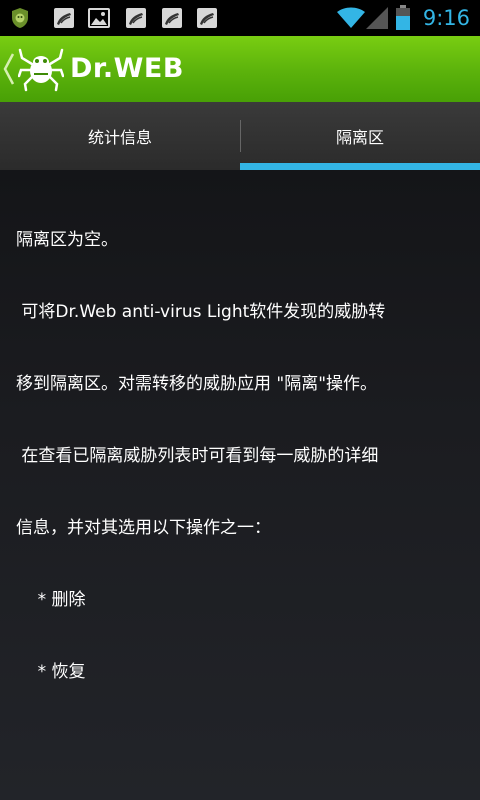 Image resolution: width=480 pixels, height=800 pixels. I want to click on shield-notification-icon, so click(20, 18).